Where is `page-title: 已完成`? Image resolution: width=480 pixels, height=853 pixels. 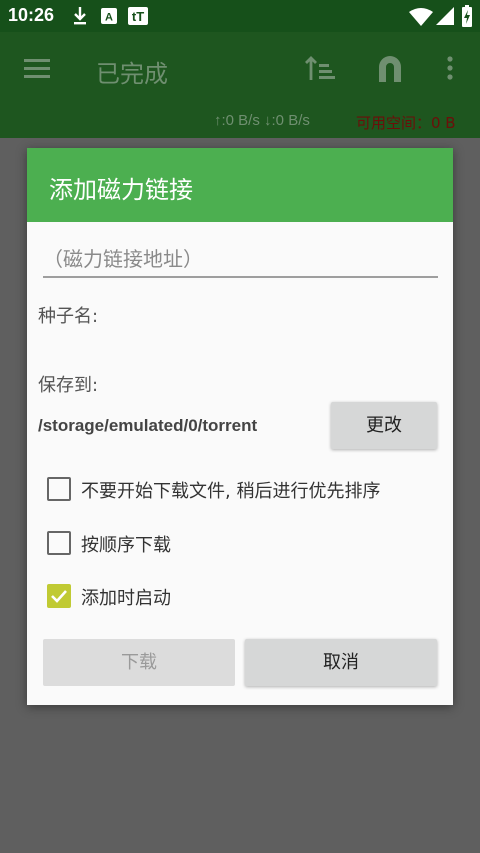
page-title: 已完成 is located at coordinates (132, 74).